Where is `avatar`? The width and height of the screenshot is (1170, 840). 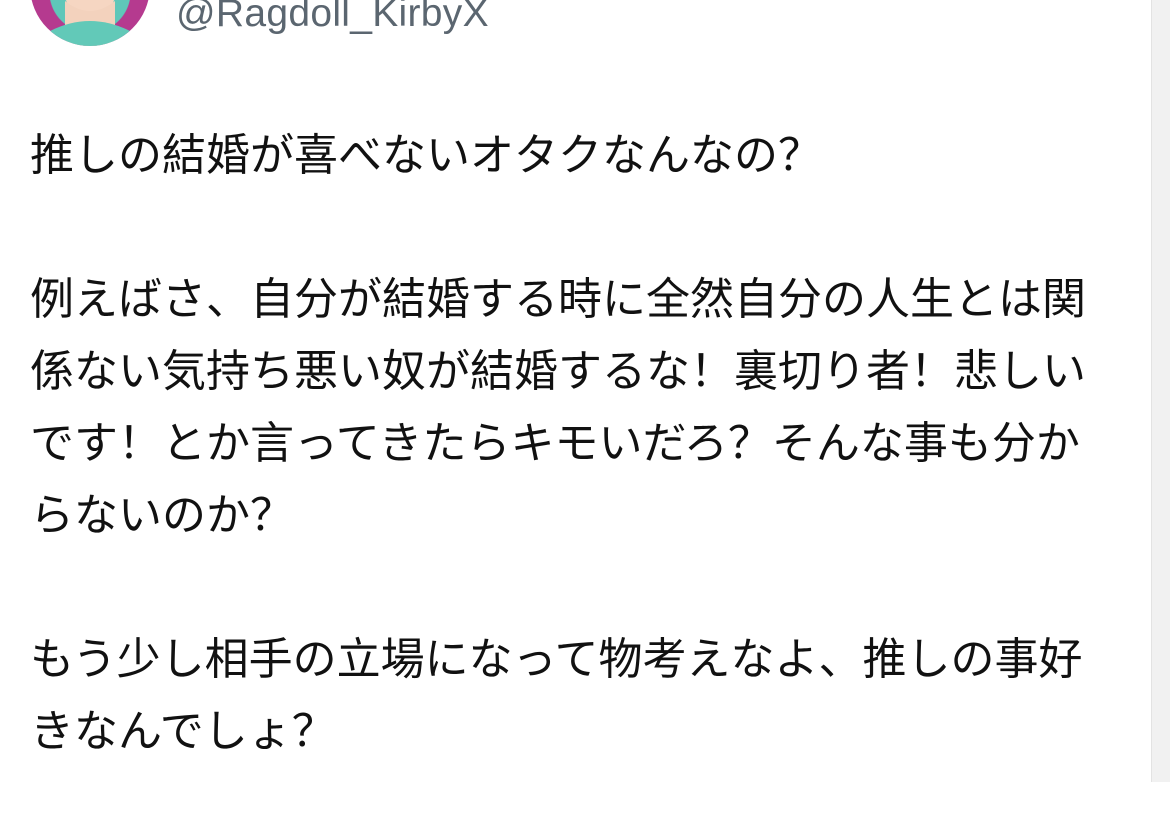 avatar is located at coordinates (90, 23).